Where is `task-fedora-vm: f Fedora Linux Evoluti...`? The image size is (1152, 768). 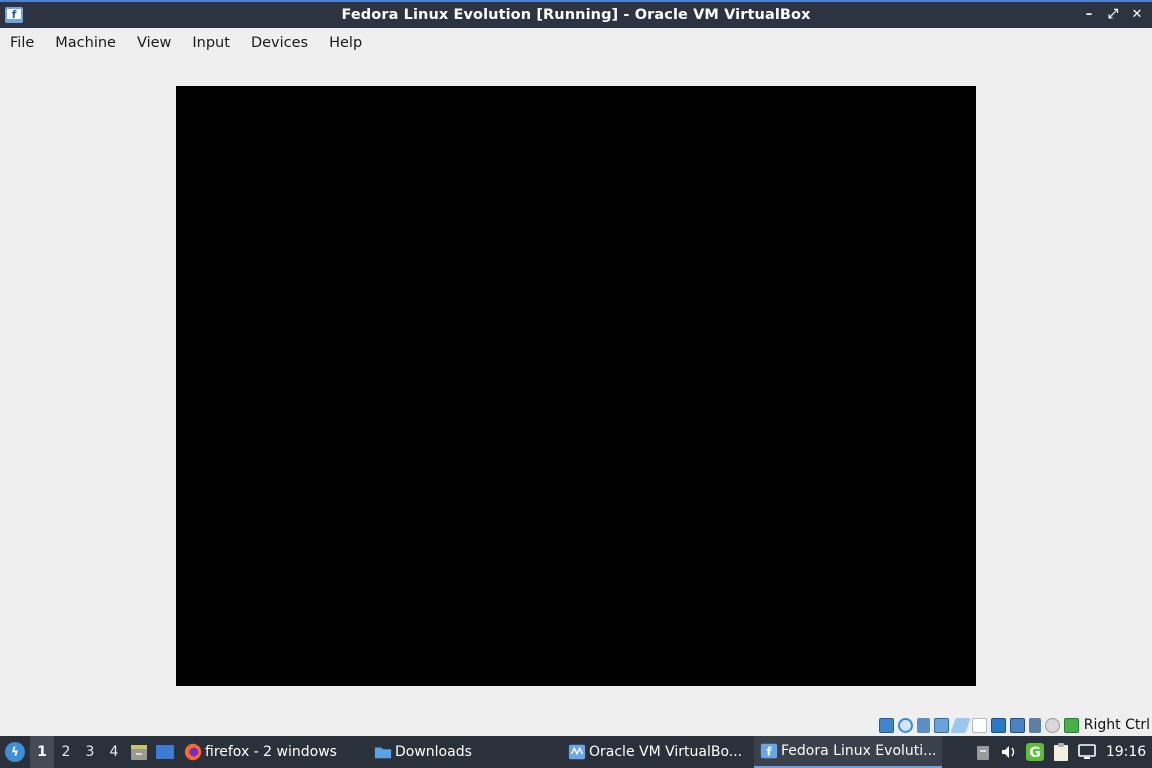
task-fedora-vm: f Fedora Linux Evoluti... is located at coordinates (848, 752).